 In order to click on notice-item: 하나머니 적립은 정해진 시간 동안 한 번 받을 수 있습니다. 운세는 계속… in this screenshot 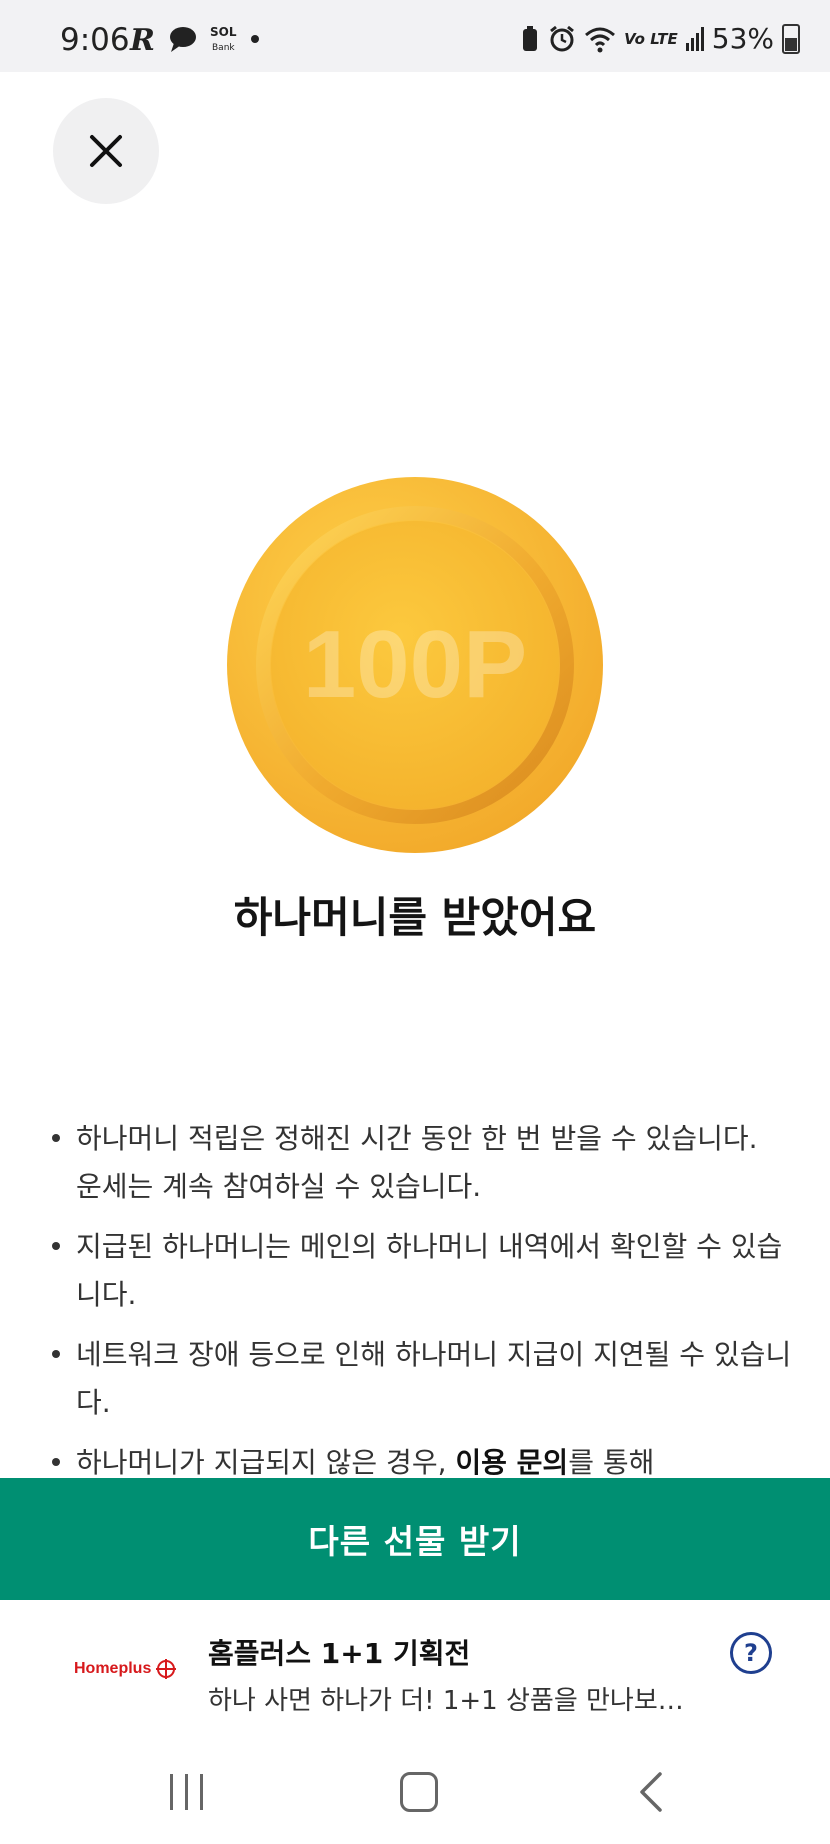, I will do `click(422, 1163)`.